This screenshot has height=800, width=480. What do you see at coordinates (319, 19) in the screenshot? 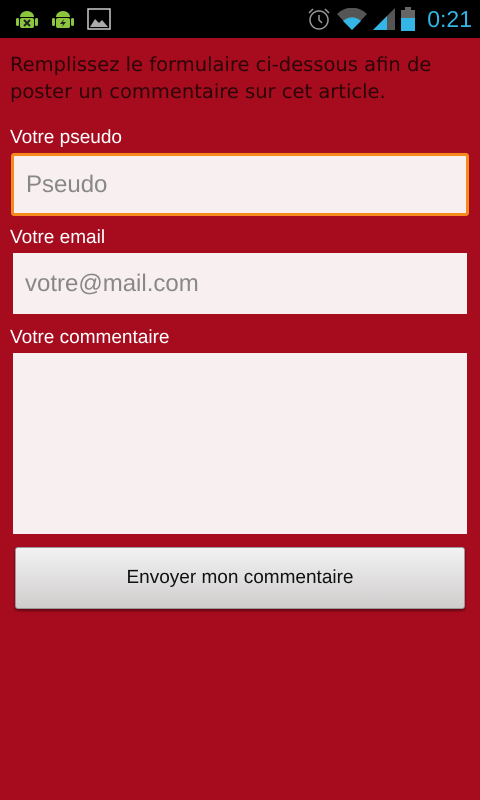
I see `alarm-icon` at bounding box center [319, 19].